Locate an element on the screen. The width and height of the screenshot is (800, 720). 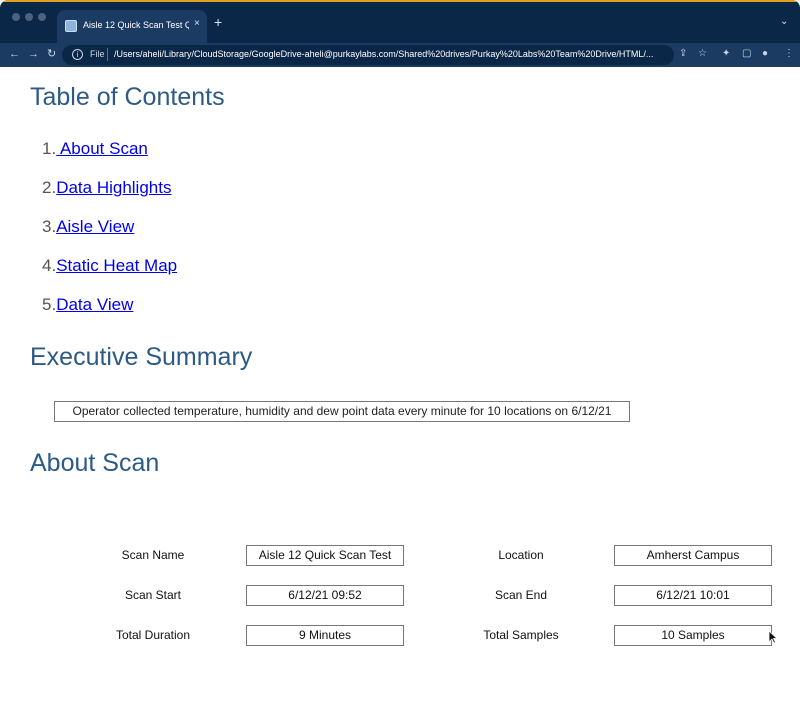
scan-start-value: 6/12/21 09:52 is located at coordinates (325, 595).